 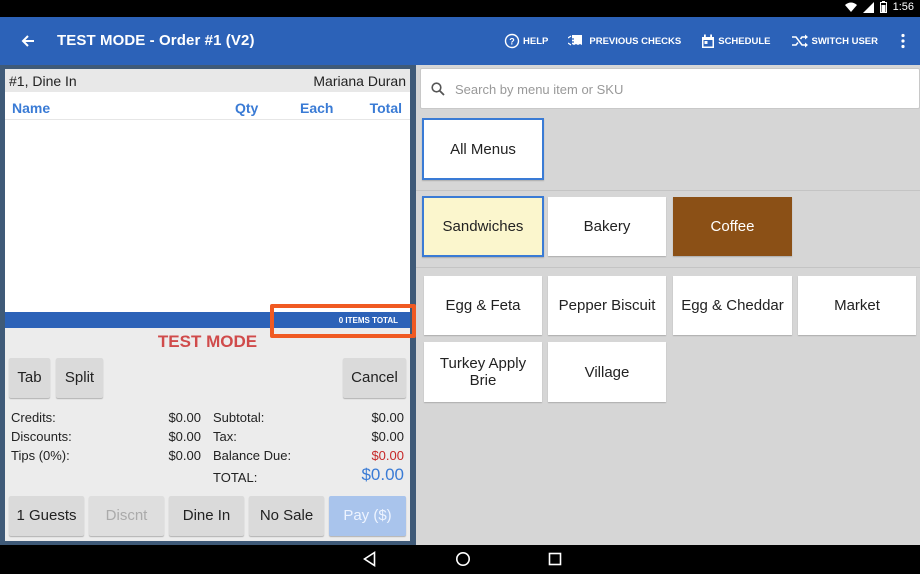 I want to click on order-type: #1, Dine In, so click(x=43, y=81).